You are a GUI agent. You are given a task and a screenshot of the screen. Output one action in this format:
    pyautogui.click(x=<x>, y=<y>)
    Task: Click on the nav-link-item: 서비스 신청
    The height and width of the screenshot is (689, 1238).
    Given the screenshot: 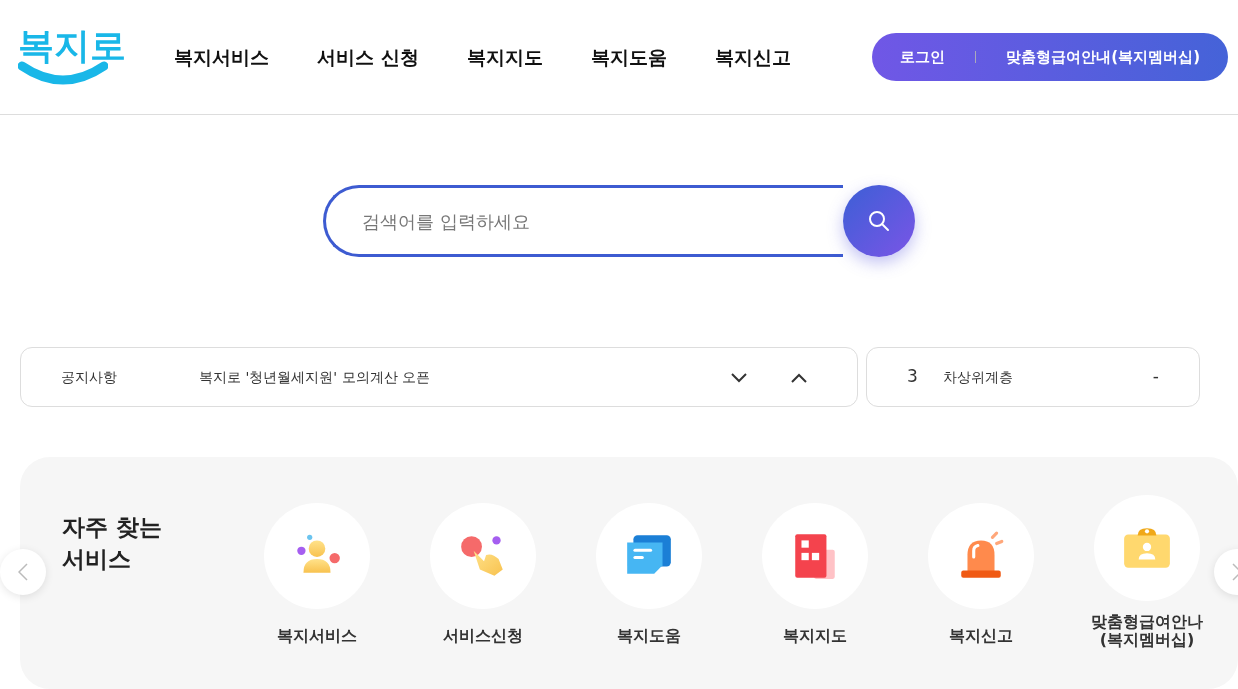 What is the action you would take?
    pyautogui.click(x=368, y=57)
    